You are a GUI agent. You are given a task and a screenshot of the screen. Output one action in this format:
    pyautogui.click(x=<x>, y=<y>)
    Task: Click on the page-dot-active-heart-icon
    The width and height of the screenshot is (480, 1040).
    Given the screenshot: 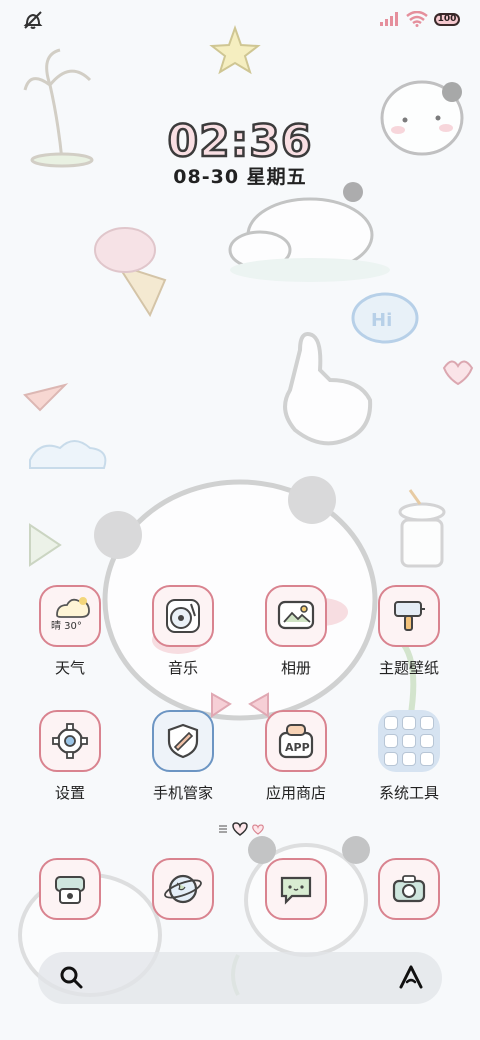 What is the action you would take?
    pyautogui.click(x=240, y=829)
    